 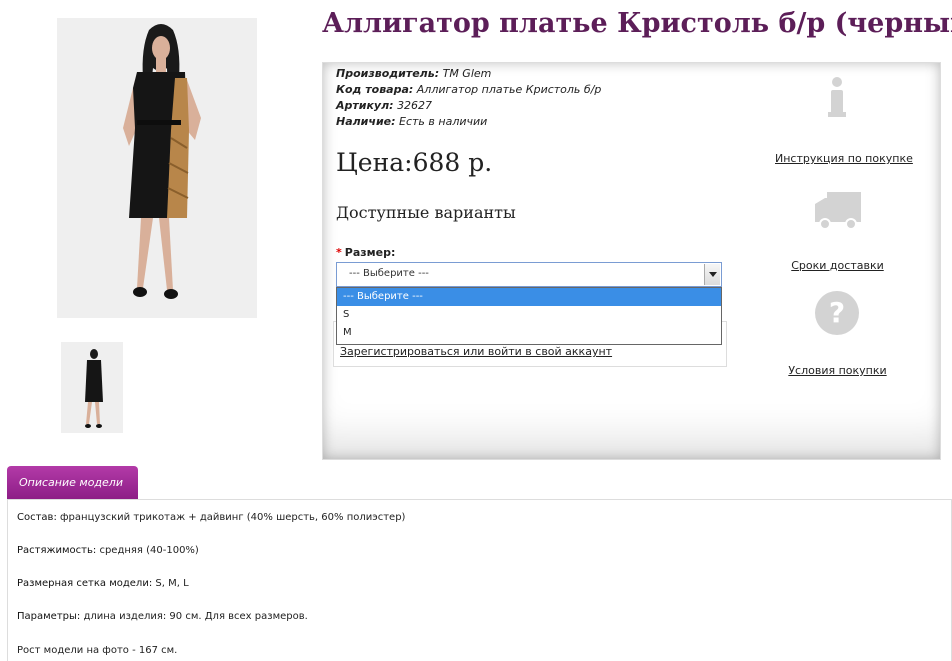 I want to click on description-line: Растяжимость: средняя (40-100%), so click(x=108, y=550).